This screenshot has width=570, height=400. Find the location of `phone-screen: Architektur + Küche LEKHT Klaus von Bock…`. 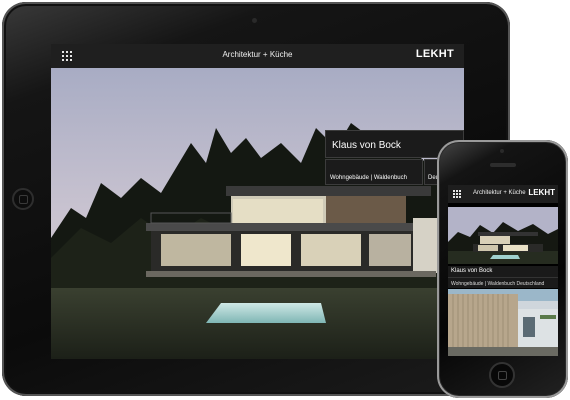

phone-screen: Architektur + Küche LEKHT Klaus von Bock… is located at coordinates (503, 270).